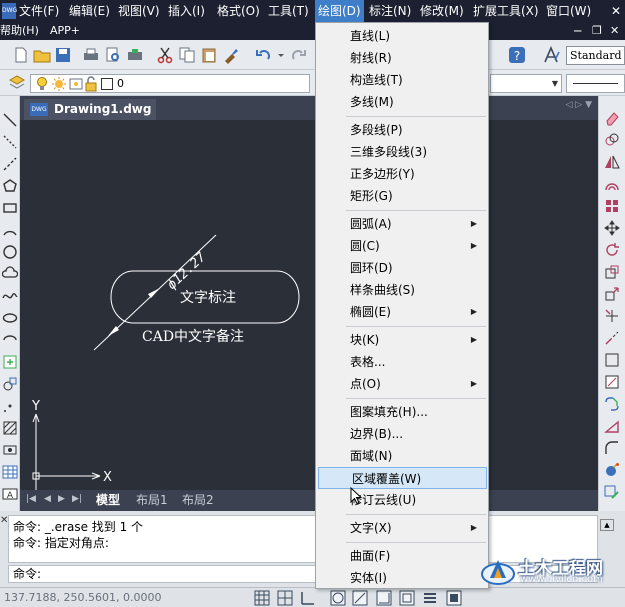 Image resolution: width=625 pixels, height=607 pixels. What do you see at coordinates (402, 478) in the screenshot?
I see `menu-item-wipeout: 区域覆盖(W)` at bounding box center [402, 478].